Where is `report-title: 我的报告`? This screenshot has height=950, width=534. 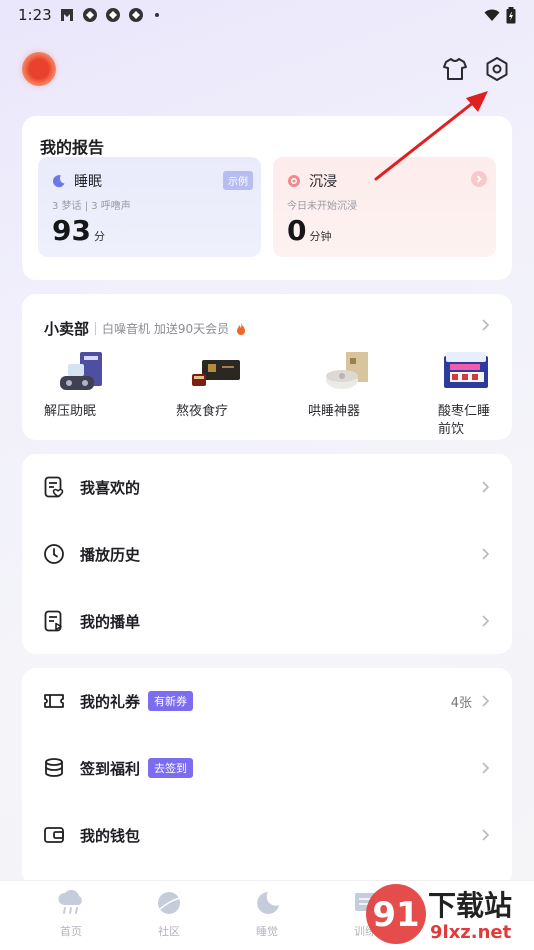 report-title: 我的报告 is located at coordinates (72, 147).